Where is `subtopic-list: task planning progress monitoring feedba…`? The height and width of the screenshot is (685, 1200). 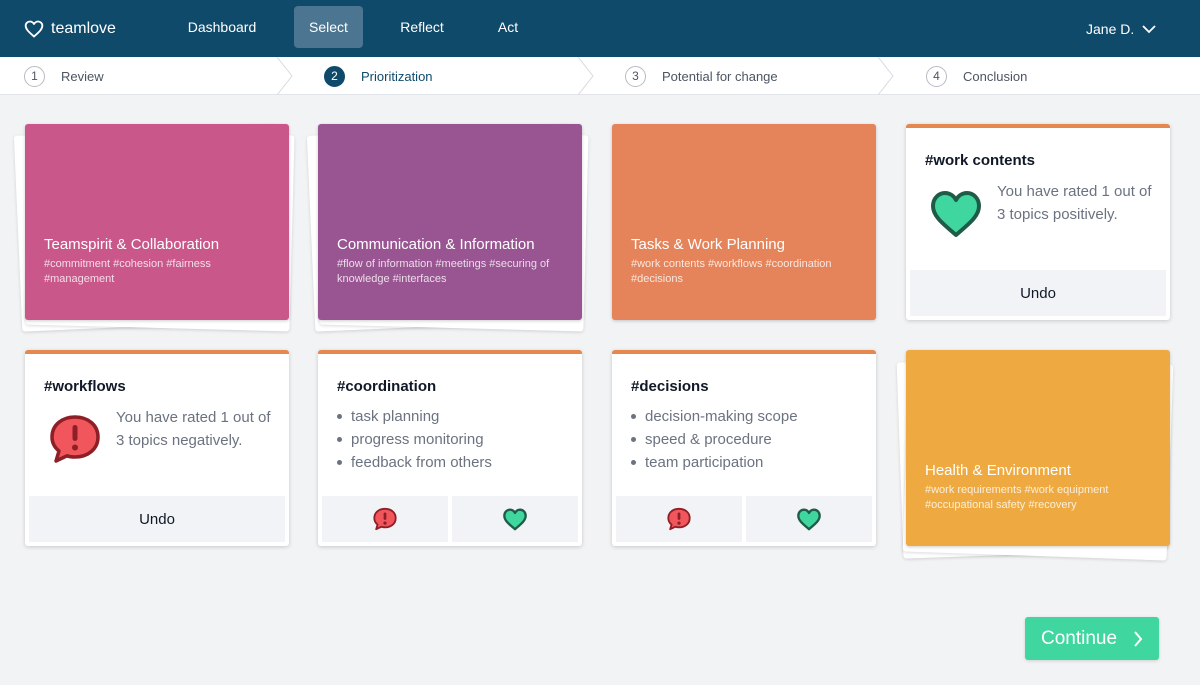
subtopic-list: task planning progress monitoring feedba… is located at coordinates (414, 439).